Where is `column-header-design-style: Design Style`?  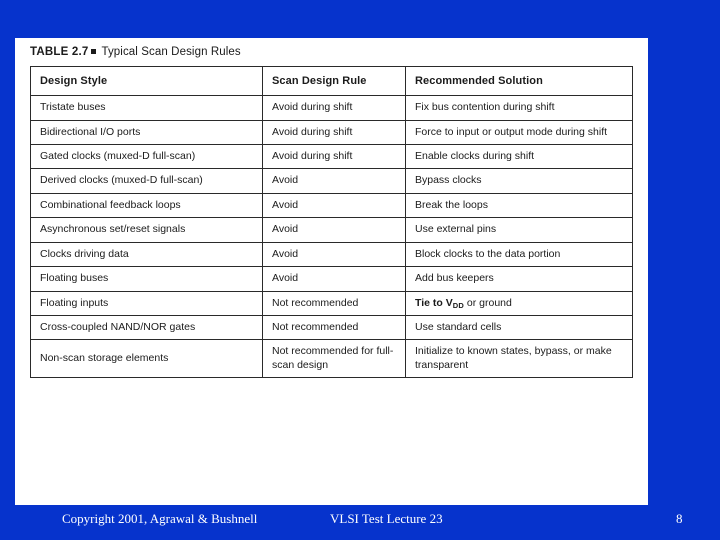 column-header-design-style: Design Style is located at coordinates (146, 81).